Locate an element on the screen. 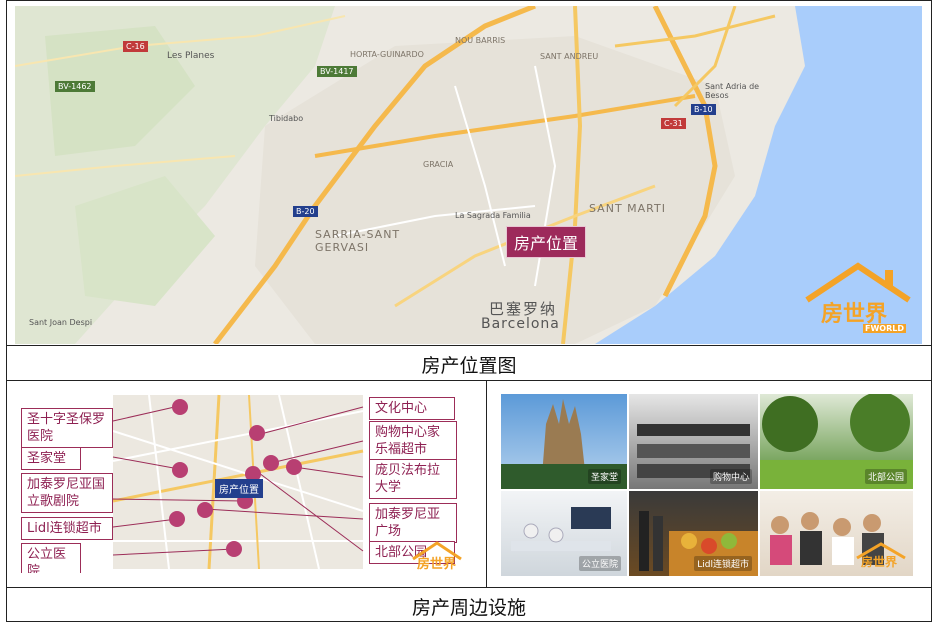  photo-hospital: 公立医院 is located at coordinates (564, 533).